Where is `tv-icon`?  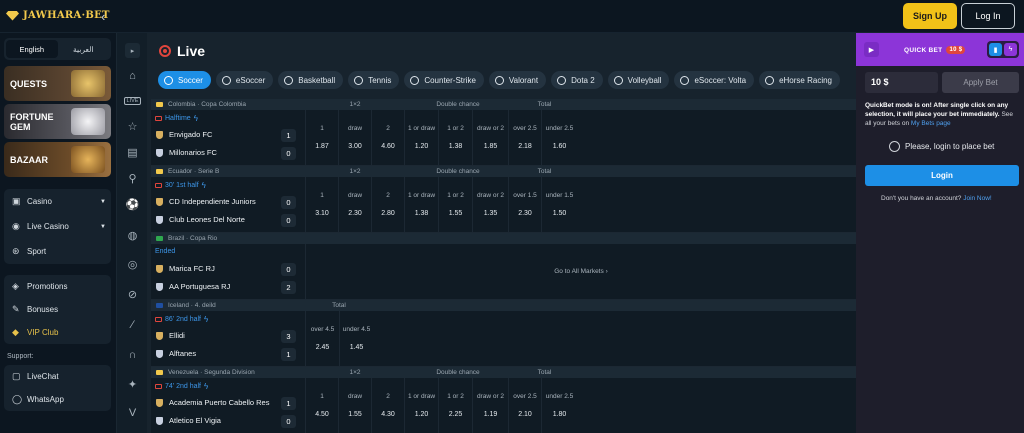
tv-icon is located at coordinates (158, 319).